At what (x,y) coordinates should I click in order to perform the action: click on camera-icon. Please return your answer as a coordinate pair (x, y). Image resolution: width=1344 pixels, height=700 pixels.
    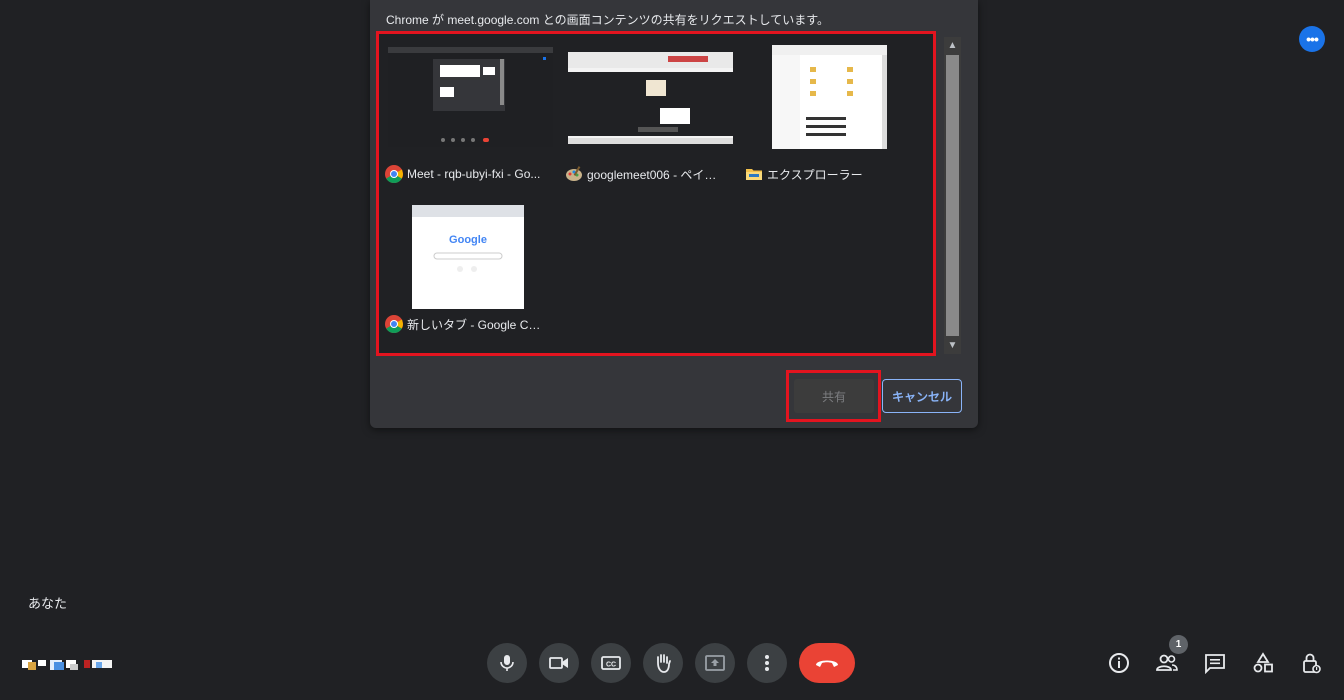
    Looking at the image, I should click on (558, 663).